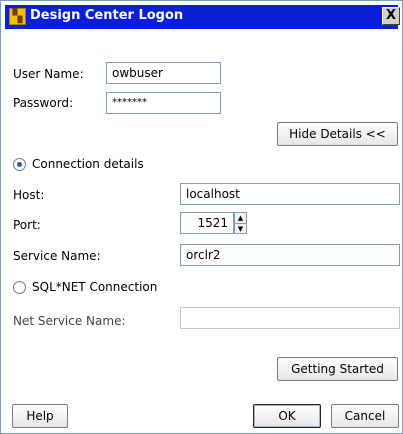 The image size is (403, 434). What do you see at coordinates (207, 223) in the screenshot?
I see `port-input: 1521` at bounding box center [207, 223].